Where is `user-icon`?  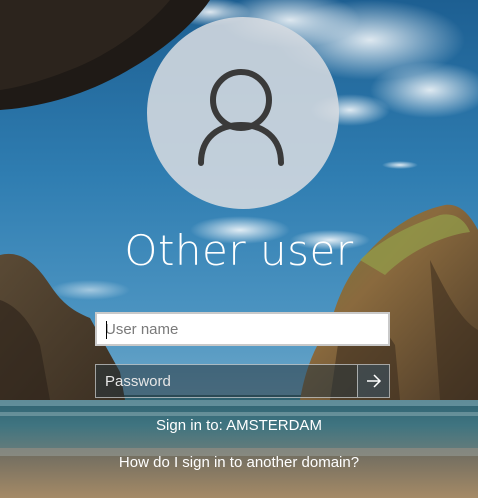 user-icon is located at coordinates (241, 117).